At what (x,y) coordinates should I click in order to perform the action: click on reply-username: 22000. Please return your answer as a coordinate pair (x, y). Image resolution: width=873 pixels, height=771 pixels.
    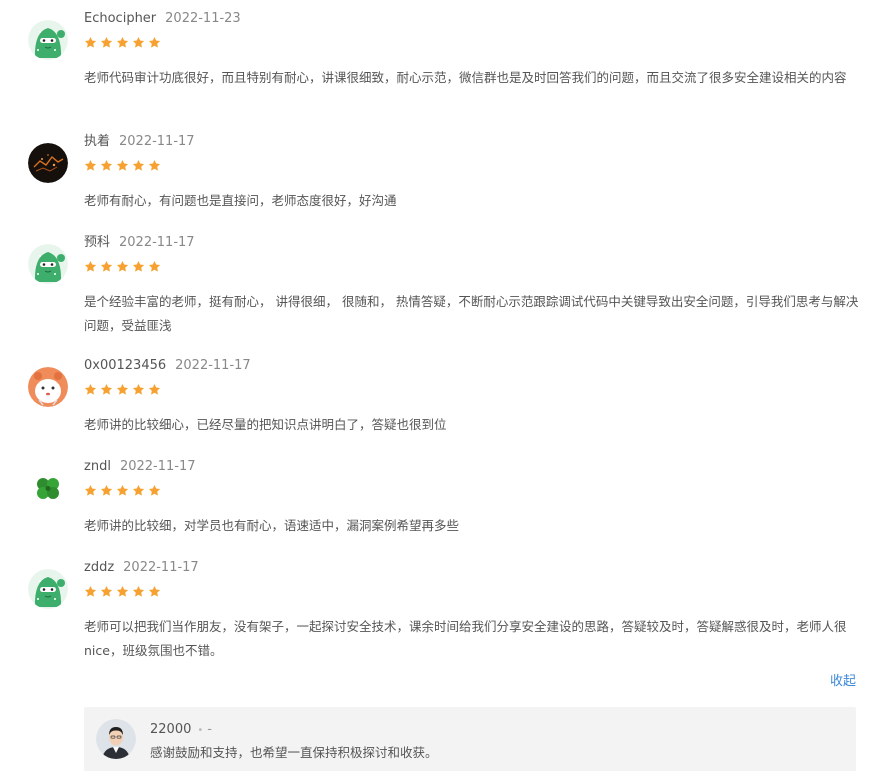
    Looking at the image, I should click on (170, 729).